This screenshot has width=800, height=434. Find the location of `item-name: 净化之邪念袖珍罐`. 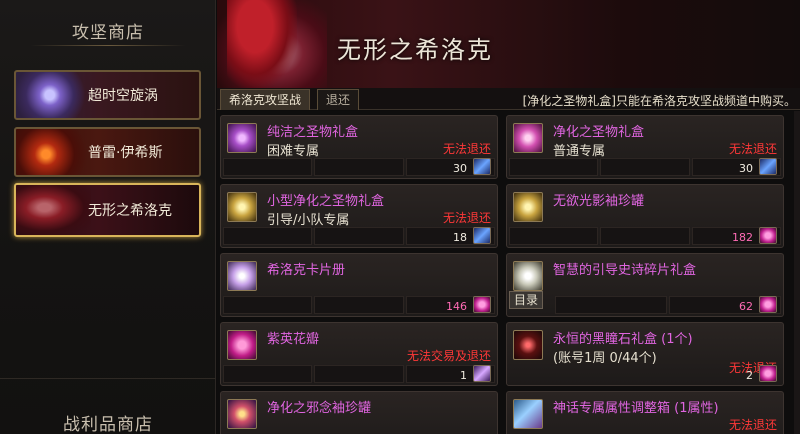

item-name: 净化之邪念袖珍罐 is located at coordinates (319, 408).